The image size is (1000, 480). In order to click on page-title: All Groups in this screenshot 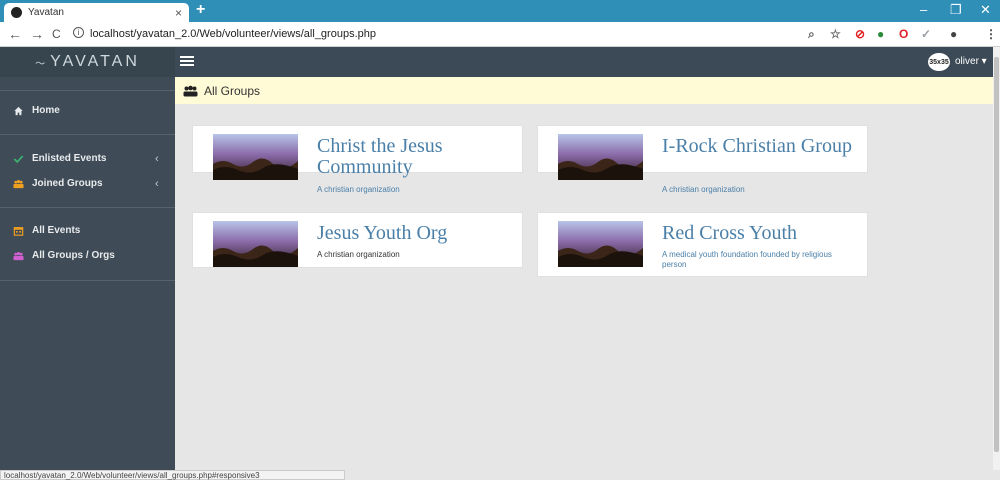, I will do `click(232, 90)`.